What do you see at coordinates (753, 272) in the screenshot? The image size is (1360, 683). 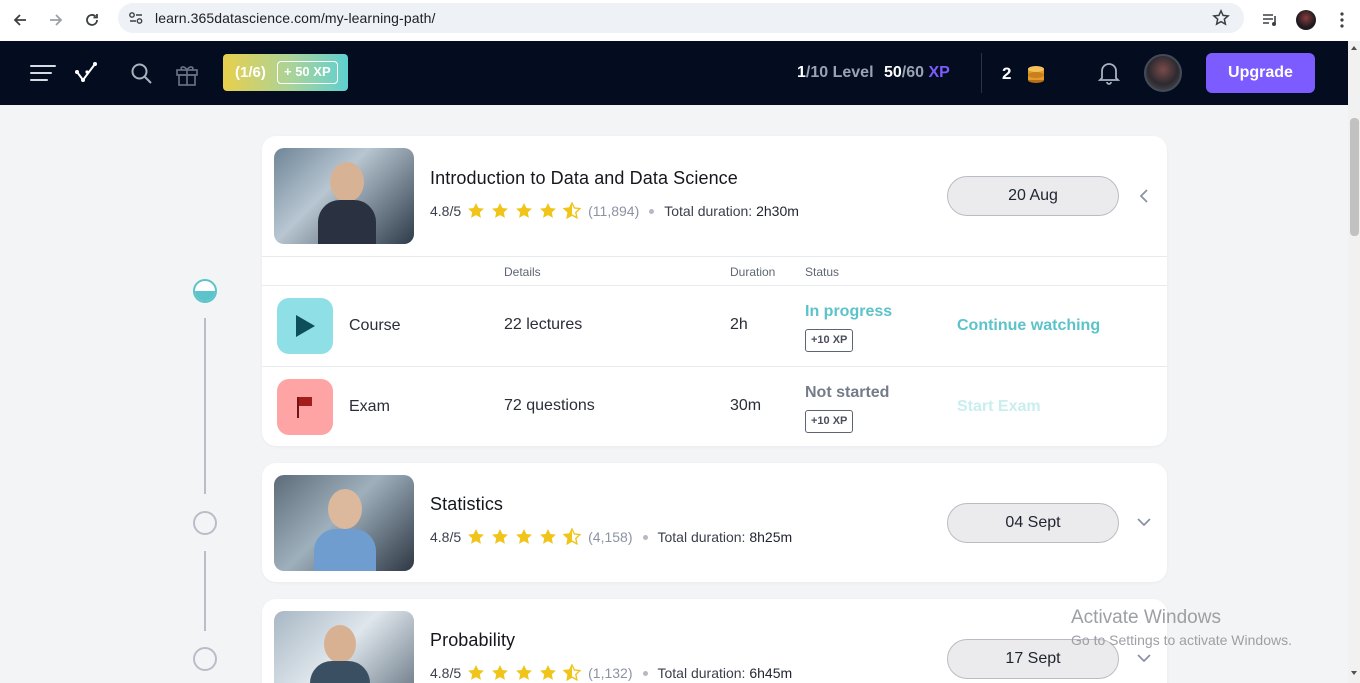 I see `column-header-duration: Duration` at bounding box center [753, 272].